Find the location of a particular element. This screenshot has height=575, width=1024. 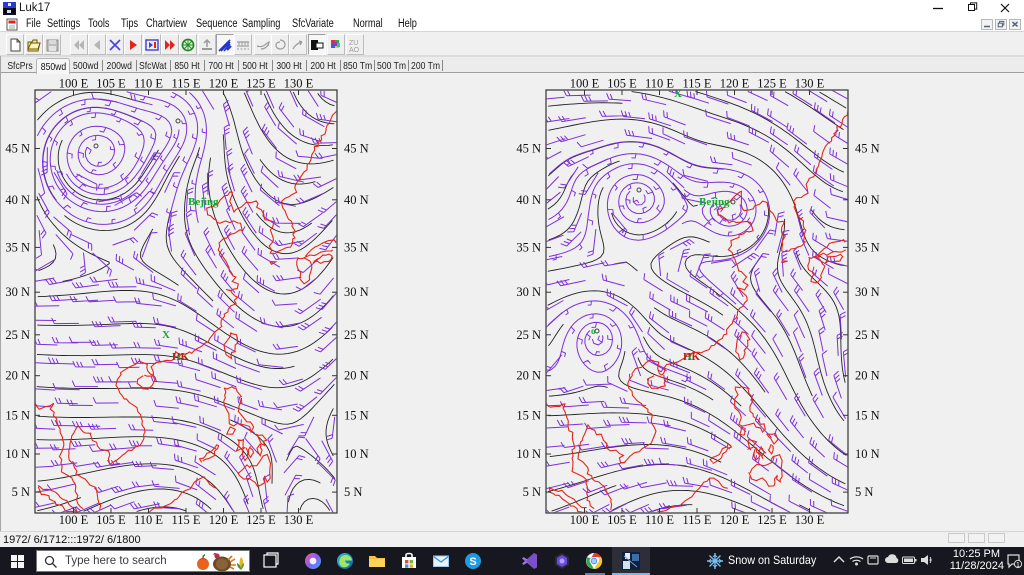

svg-text: 1 is located at coordinates (1018, 565).